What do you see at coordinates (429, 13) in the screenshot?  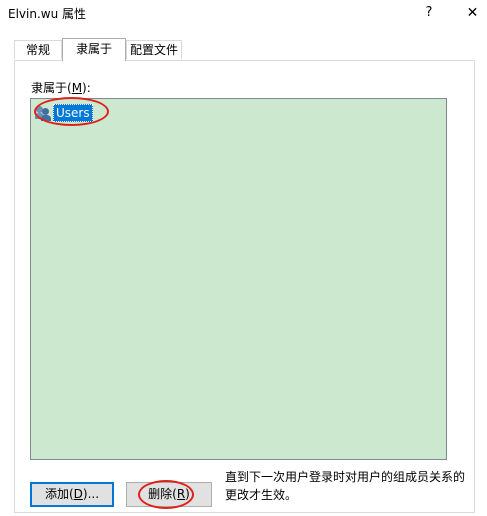 I see `help-button: ?` at bounding box center [429, 13].